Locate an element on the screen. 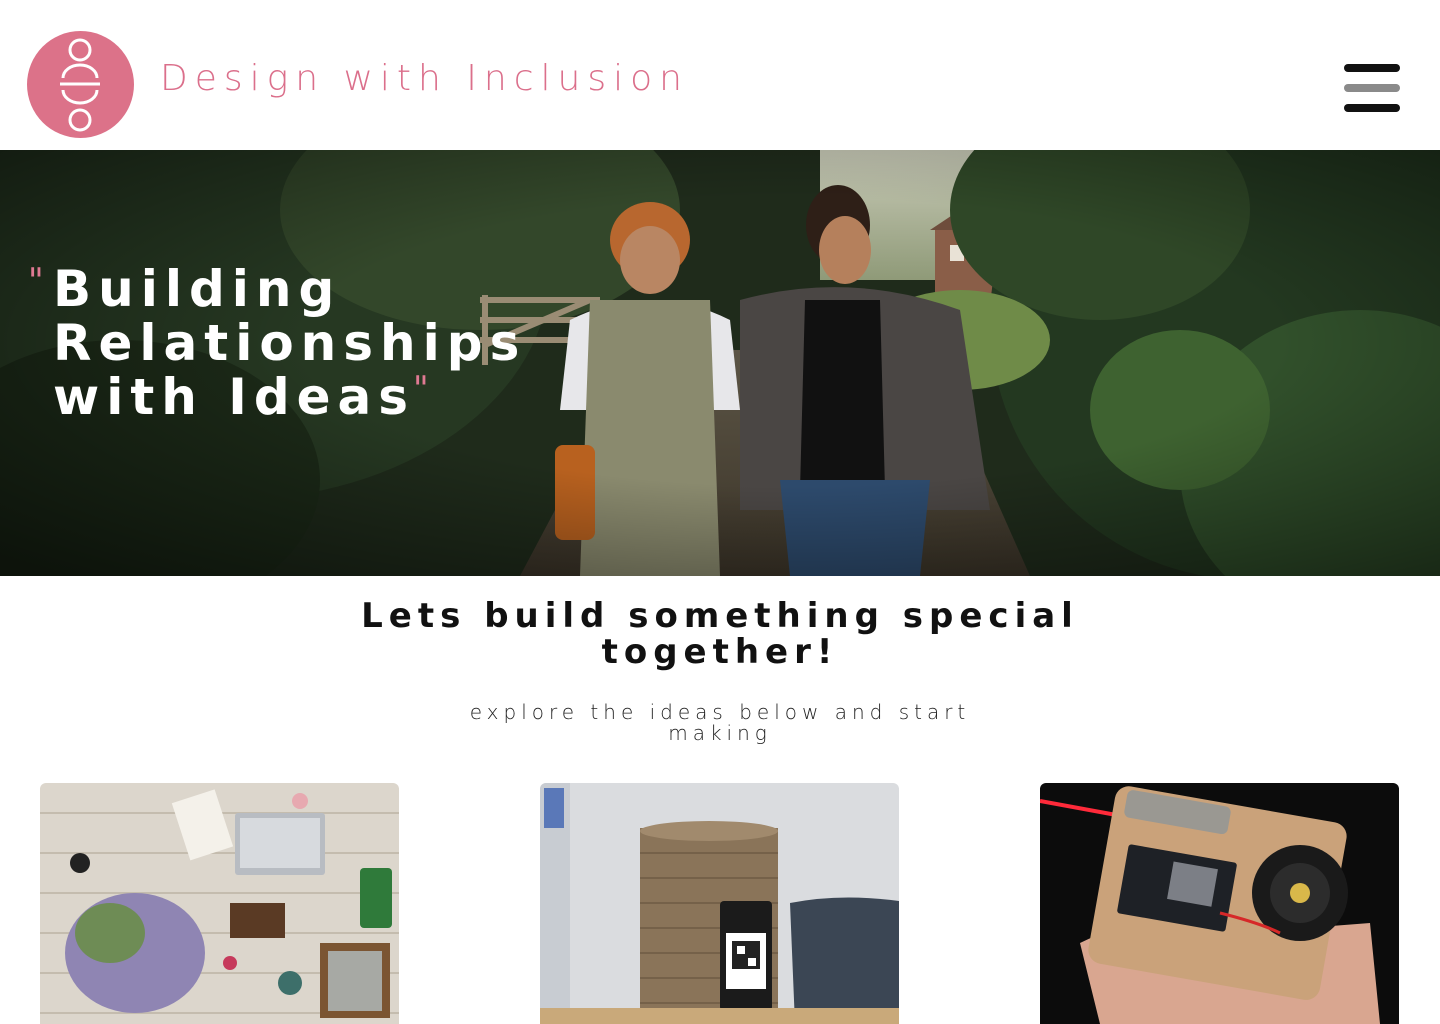  close-quote-mark: " is located at coordinates (421, 389).